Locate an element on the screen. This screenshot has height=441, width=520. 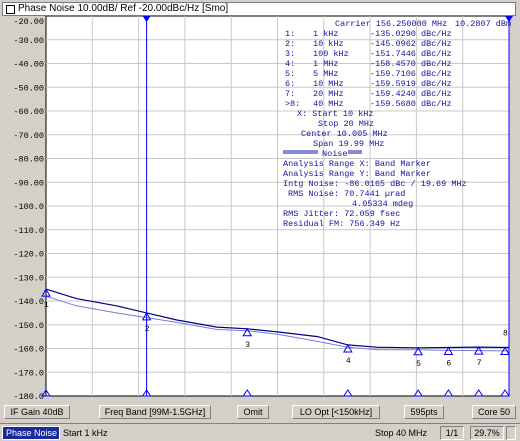
marker-row-value: -159.5680 dBc/Hz is located at coordinates (411, 104).